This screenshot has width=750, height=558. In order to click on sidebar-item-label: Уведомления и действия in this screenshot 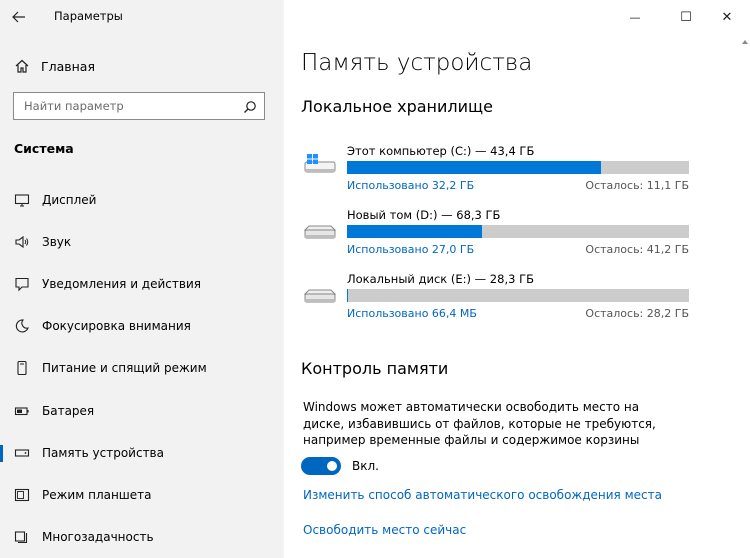, I will do `click(121, 284)`.